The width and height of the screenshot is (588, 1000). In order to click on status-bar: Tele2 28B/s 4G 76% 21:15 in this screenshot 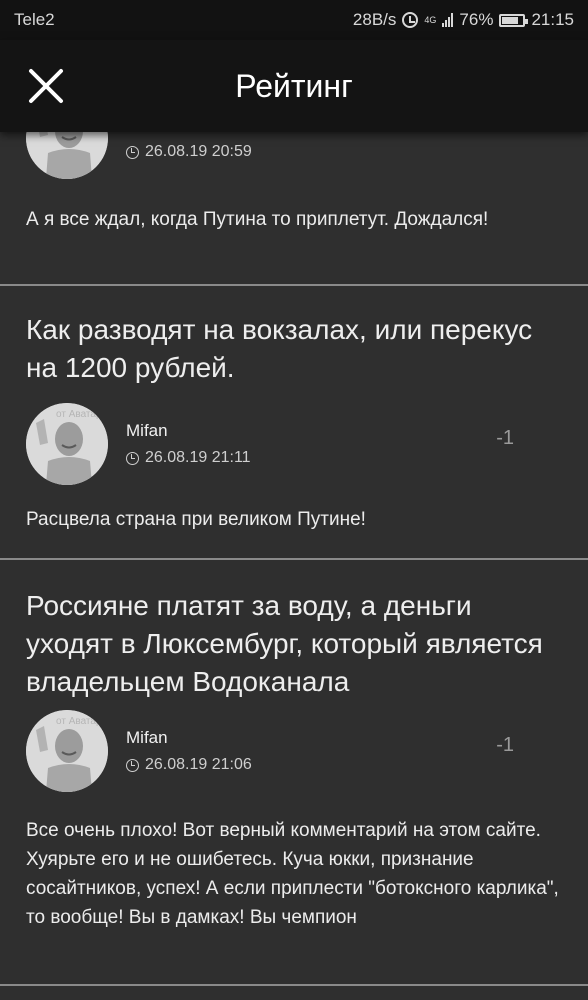, I will do `click(294, 20)`.